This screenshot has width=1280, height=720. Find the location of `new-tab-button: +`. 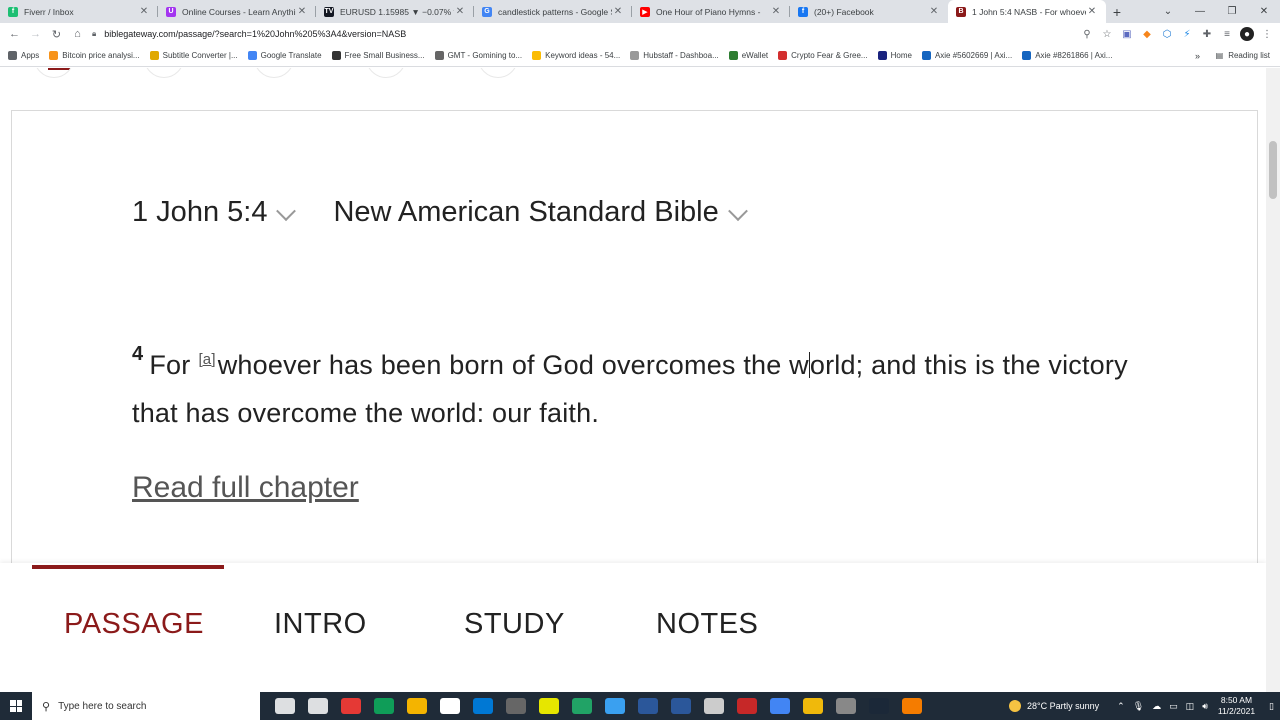

new-tab-button: + is located at coordinates (1117, 11).